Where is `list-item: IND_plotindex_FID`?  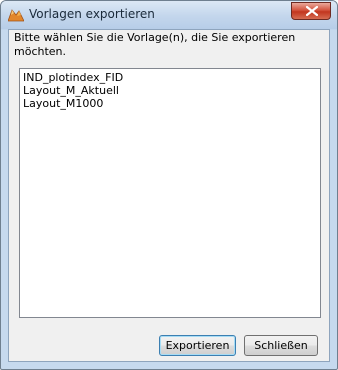
list-item: IND_plotindex_FID is located at coordinates (170, 77).